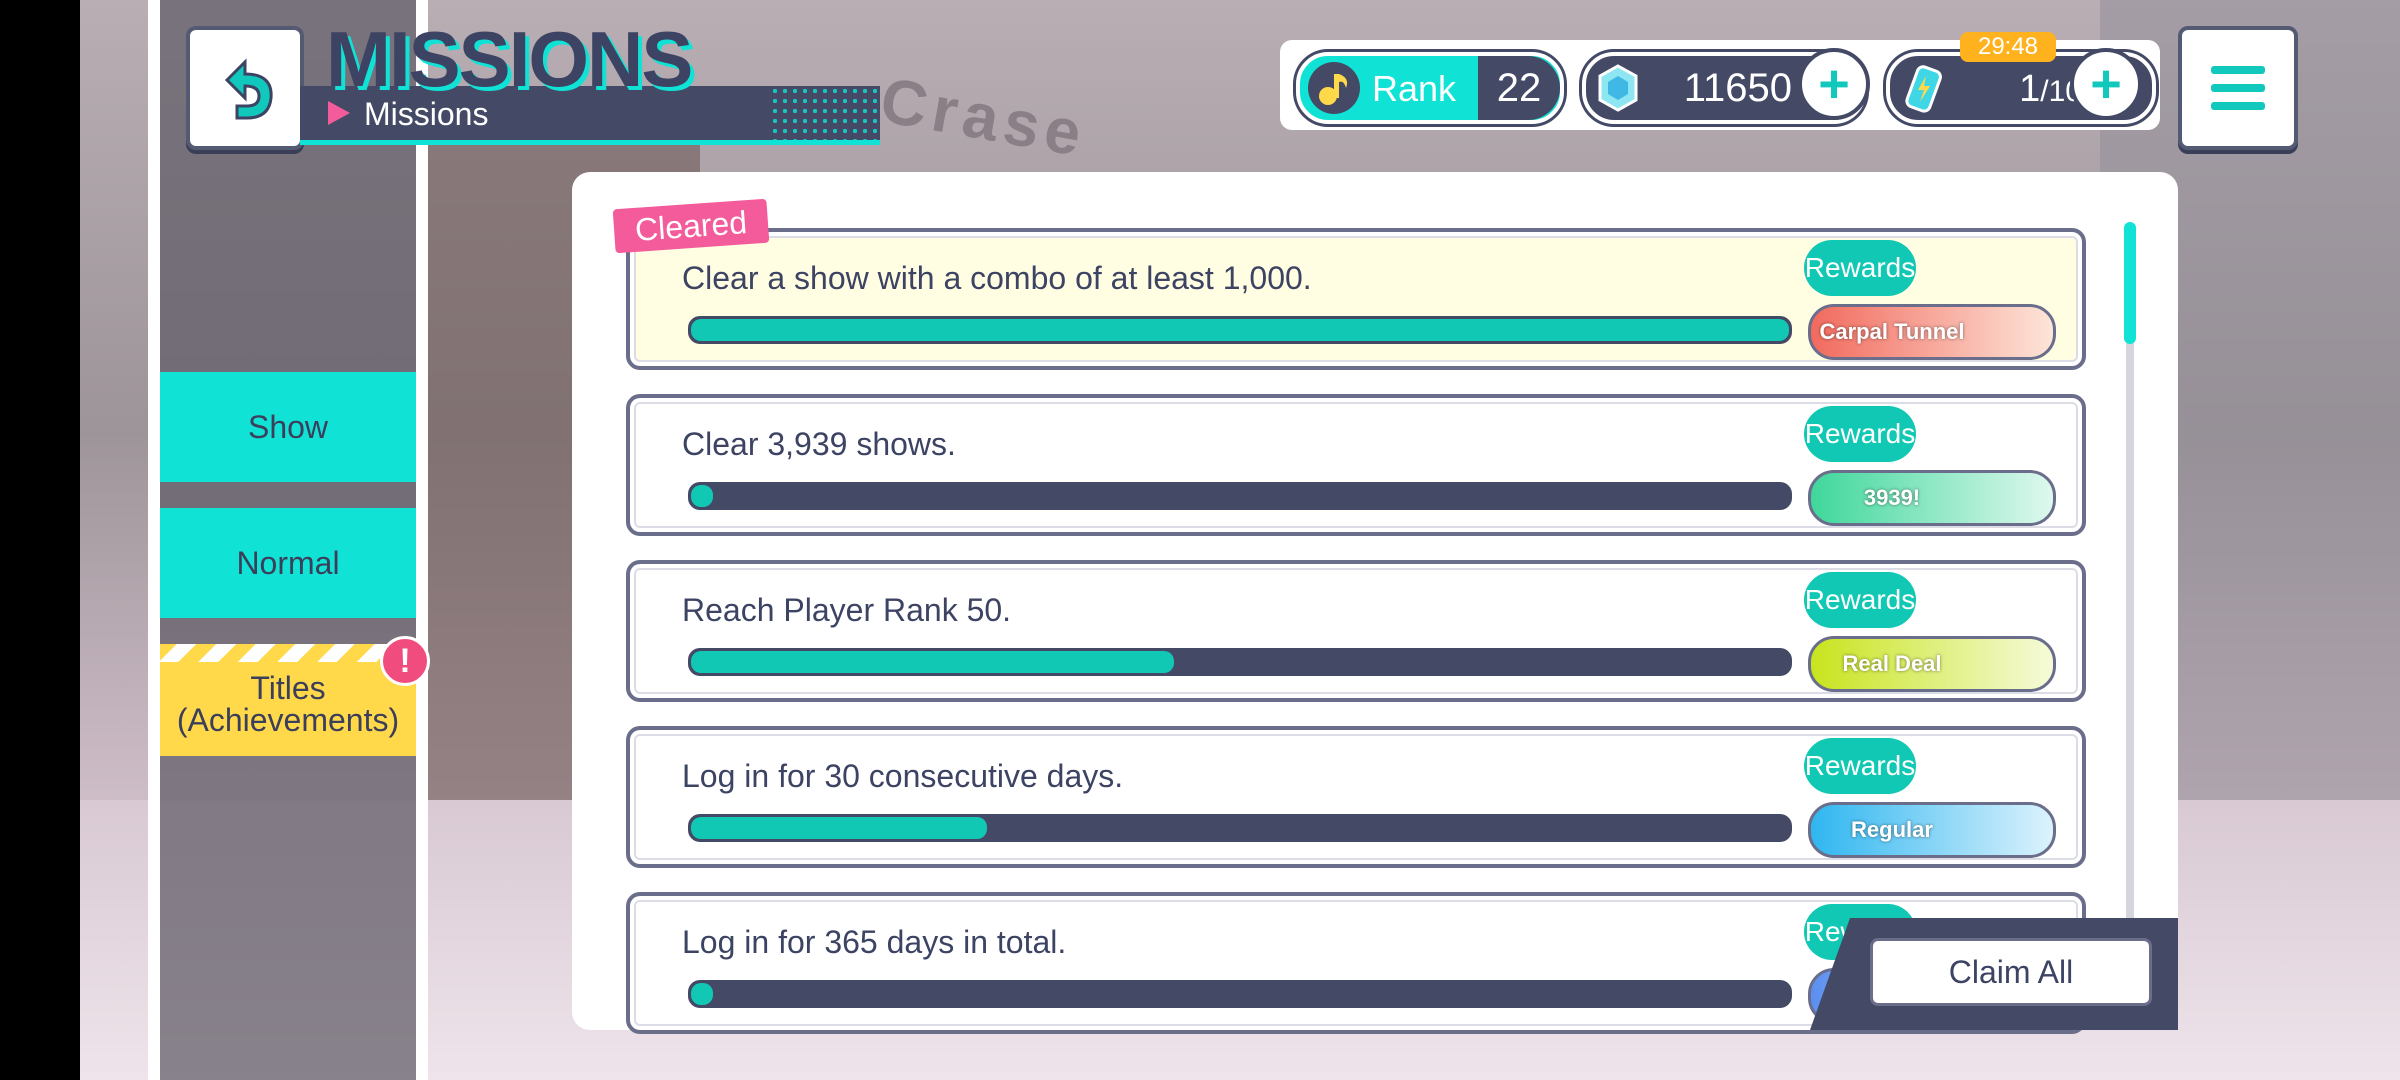 The width and height of the screenshot is (2400, 1080). I want to click on tab-titles-label: Titles (Achievements), so click(288, 704).